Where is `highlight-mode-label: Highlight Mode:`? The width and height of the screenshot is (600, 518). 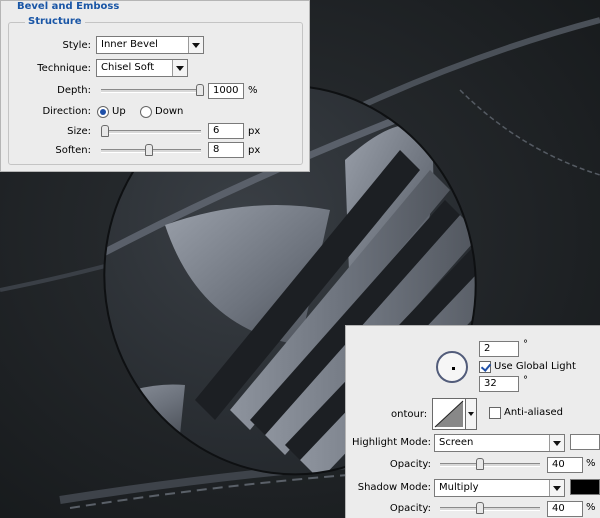
highlight-mode-label: Highlight Mode: is located at coordinates (391, 442).